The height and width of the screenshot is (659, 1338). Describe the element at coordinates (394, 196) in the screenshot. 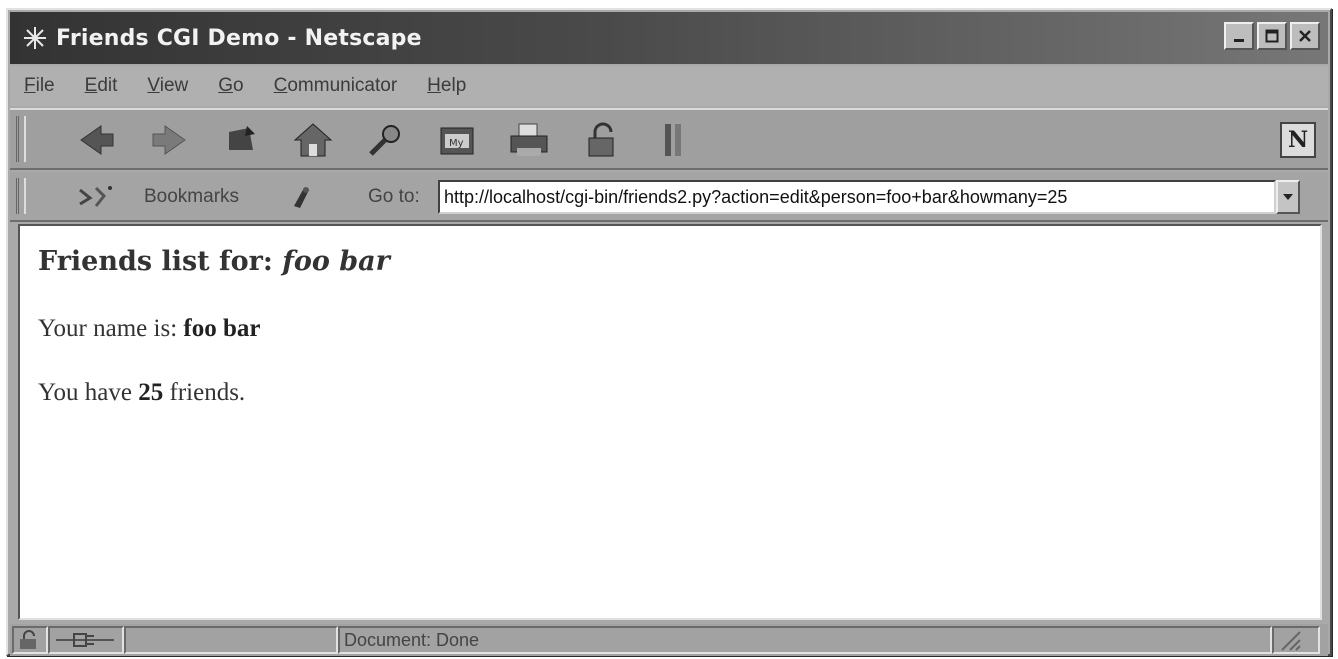

I see `goto-label: Go to:` at that location.